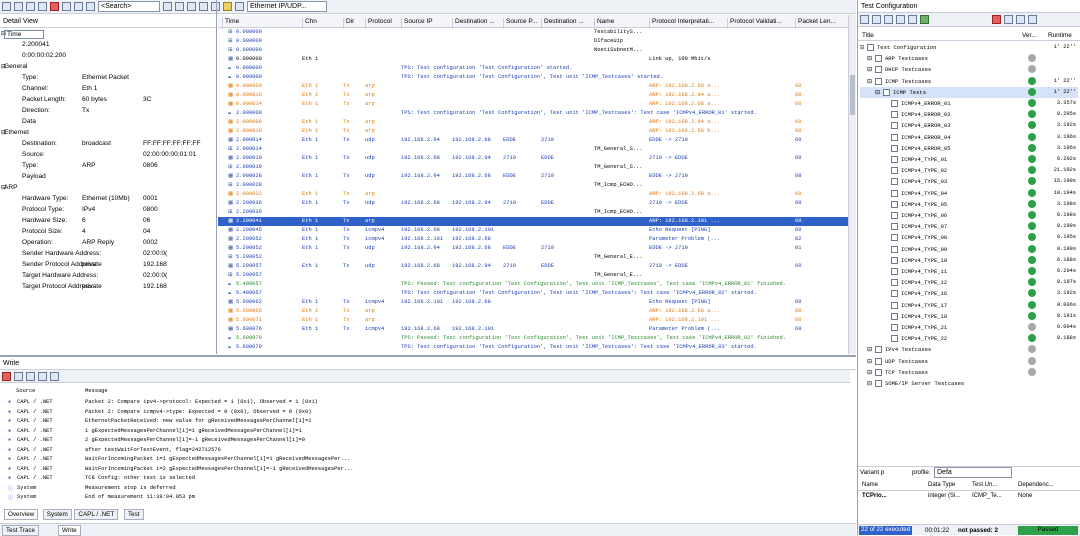 The height and width of the screenshot is (536, 1080). I want to click on detail-row: Hardware Size: 6 06, so click(108, 221).